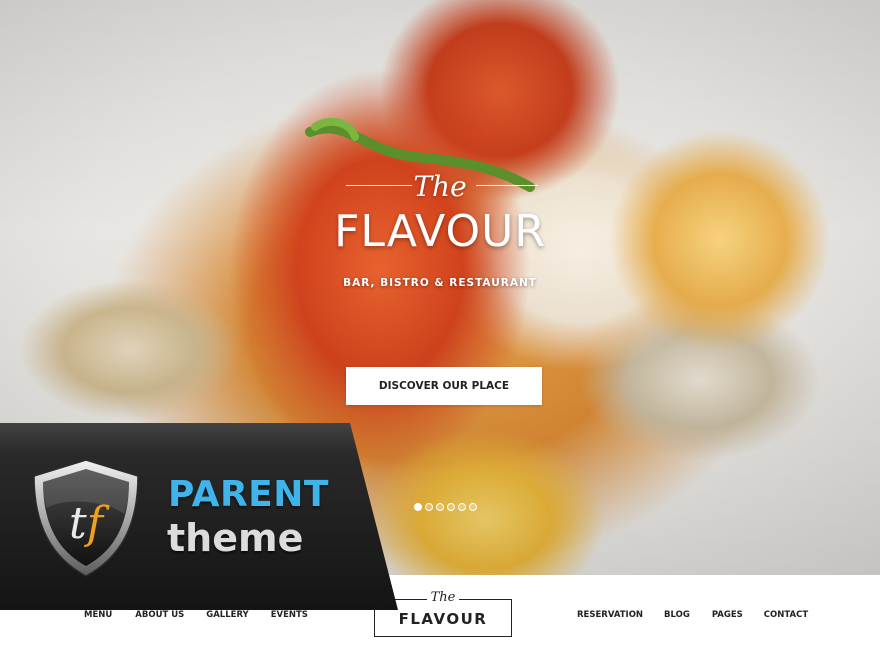 The height and width of the screenshot is (660, 880). I want to click on hero-logo-subtitle: BAR, BISTRO & RESTAURANT, so click(440, 283).